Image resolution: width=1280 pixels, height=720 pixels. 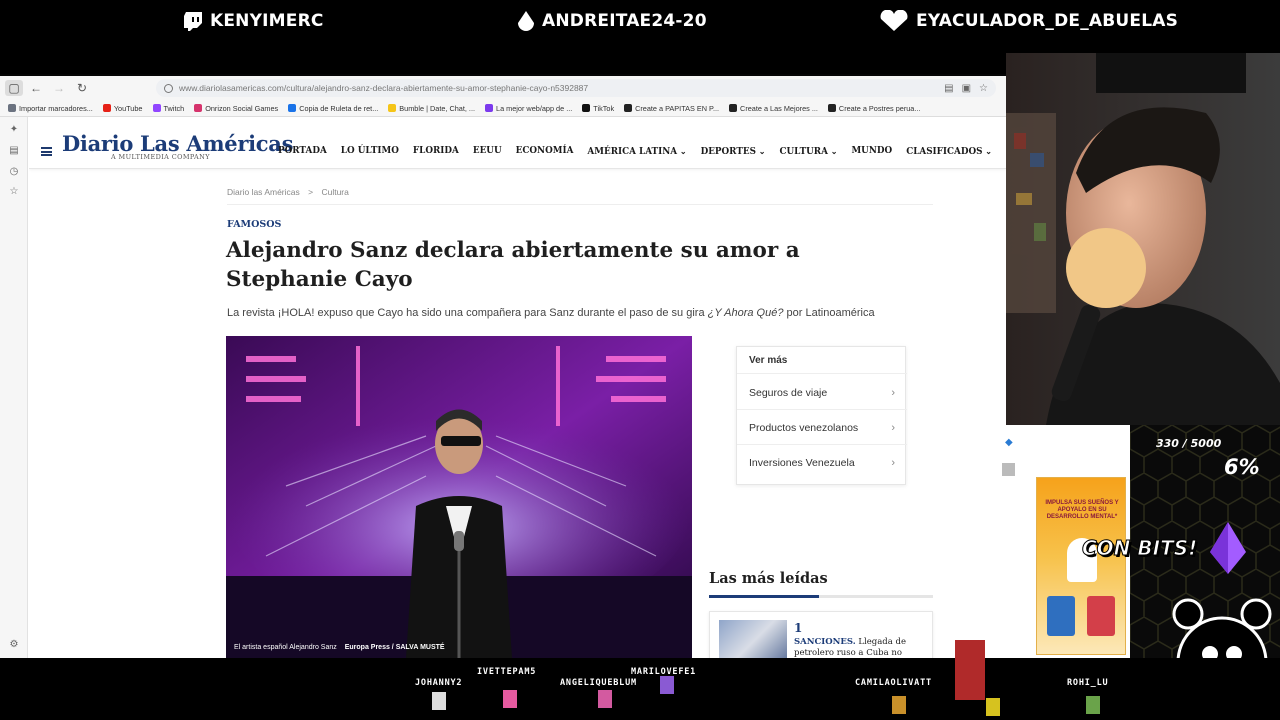 What do you see at coordinates (798, 628) in the screenshot?
I see `mas-leidas-rank: 1` at bounding box center [798, 628].